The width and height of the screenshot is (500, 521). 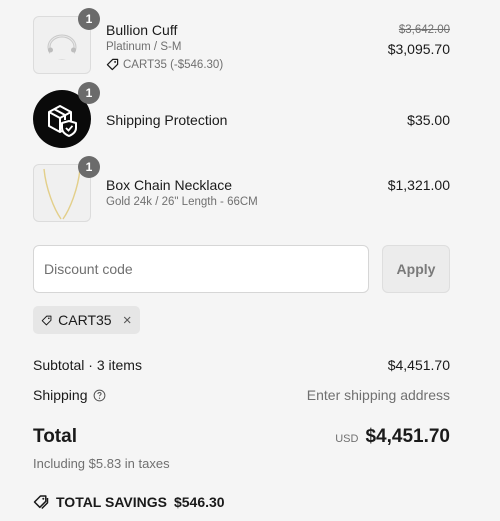 What do you see at coordinates (416, 269) in the screenshot?
I see `apply-discount-button: Apply` at bounding box center [416, 269].